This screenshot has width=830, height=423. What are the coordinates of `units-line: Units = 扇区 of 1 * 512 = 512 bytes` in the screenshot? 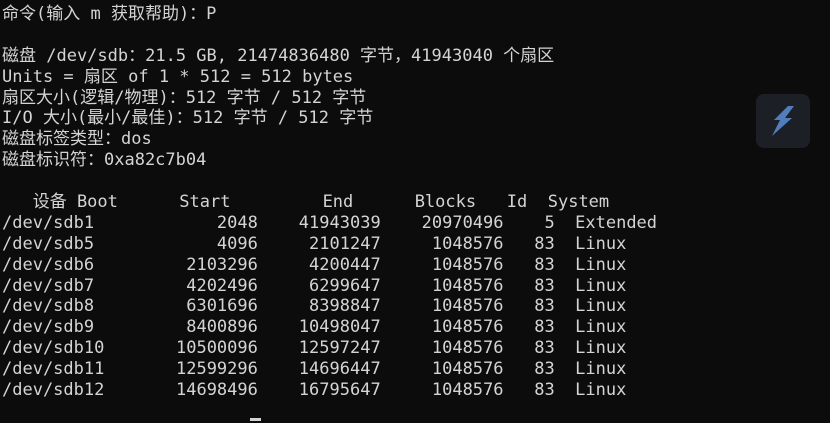 It's located at (178, 76).